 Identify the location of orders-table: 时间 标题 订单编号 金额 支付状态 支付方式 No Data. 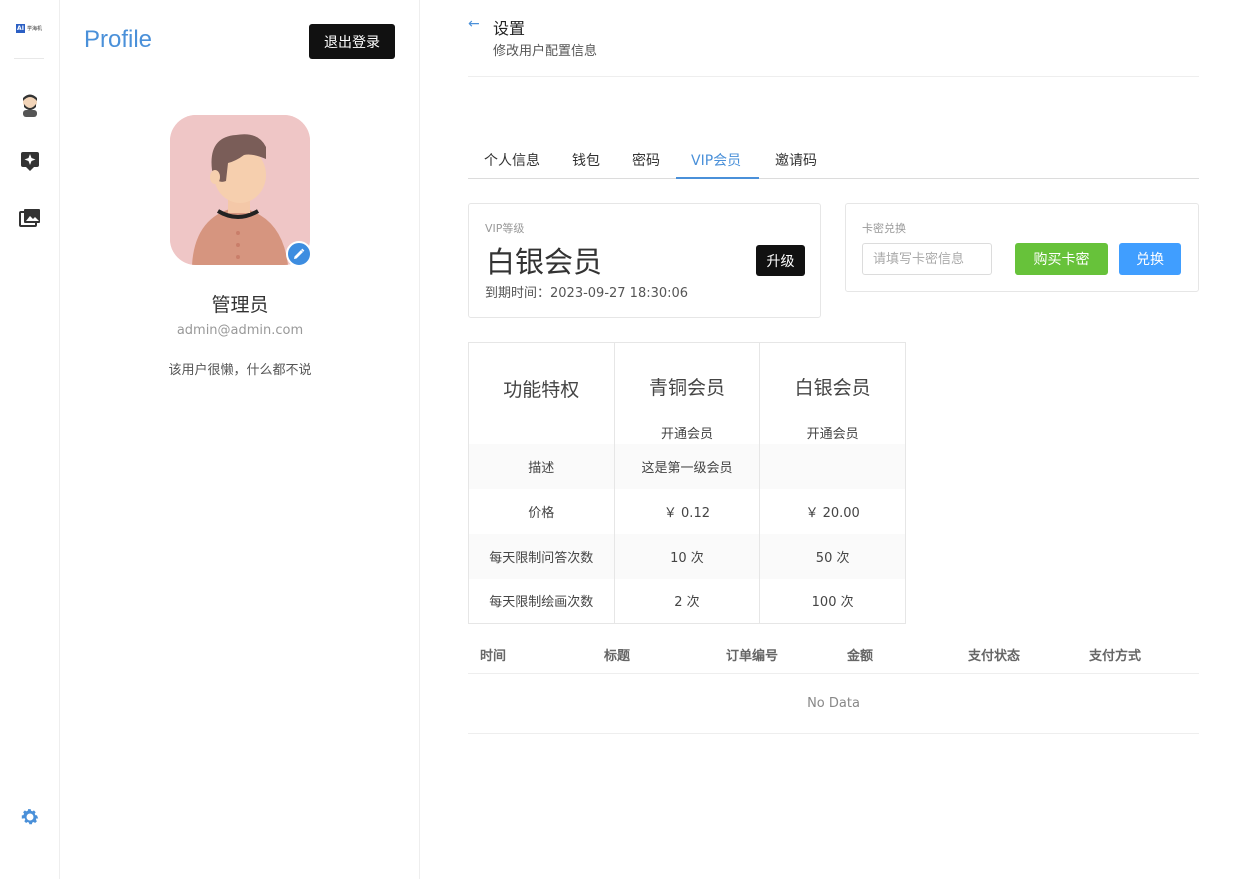
(833, 683).